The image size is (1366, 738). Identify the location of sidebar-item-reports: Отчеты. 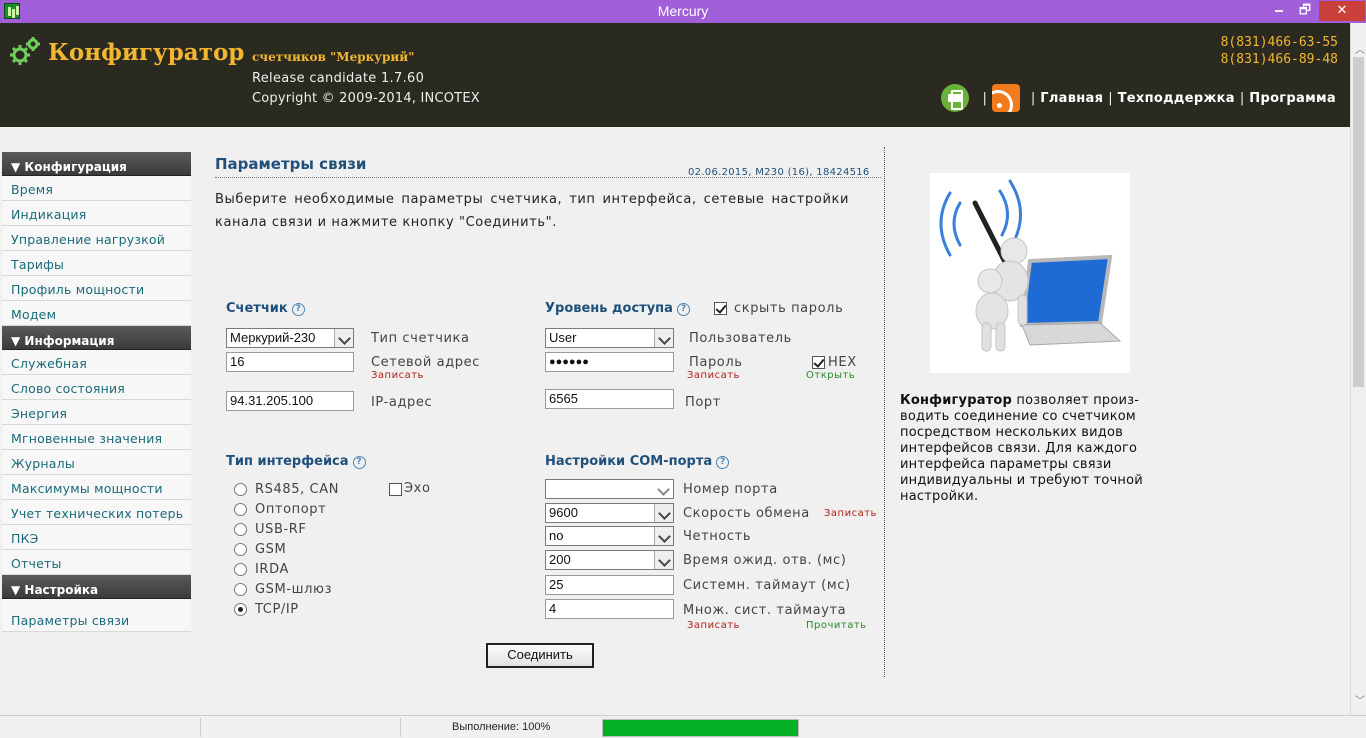
(96, 562).